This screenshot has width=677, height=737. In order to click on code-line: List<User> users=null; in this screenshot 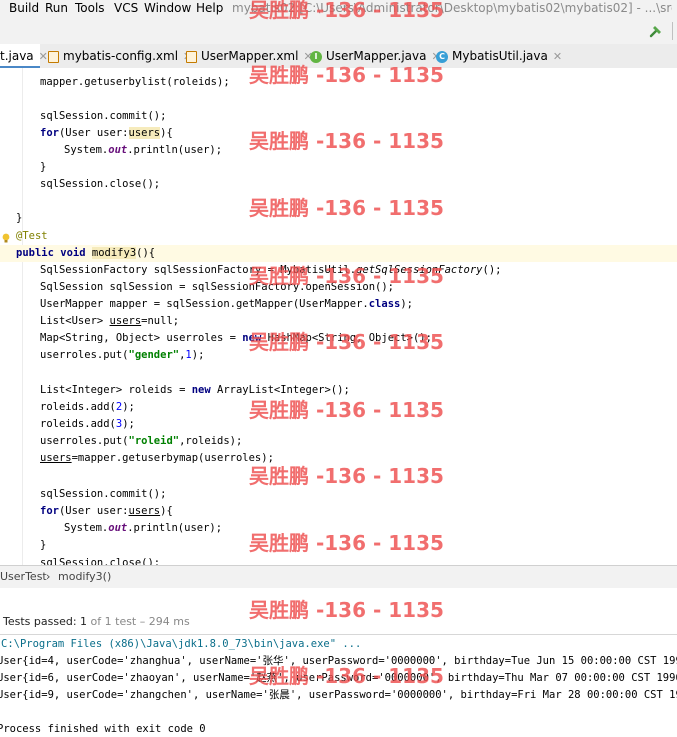, I will do `click(110, 321)`.